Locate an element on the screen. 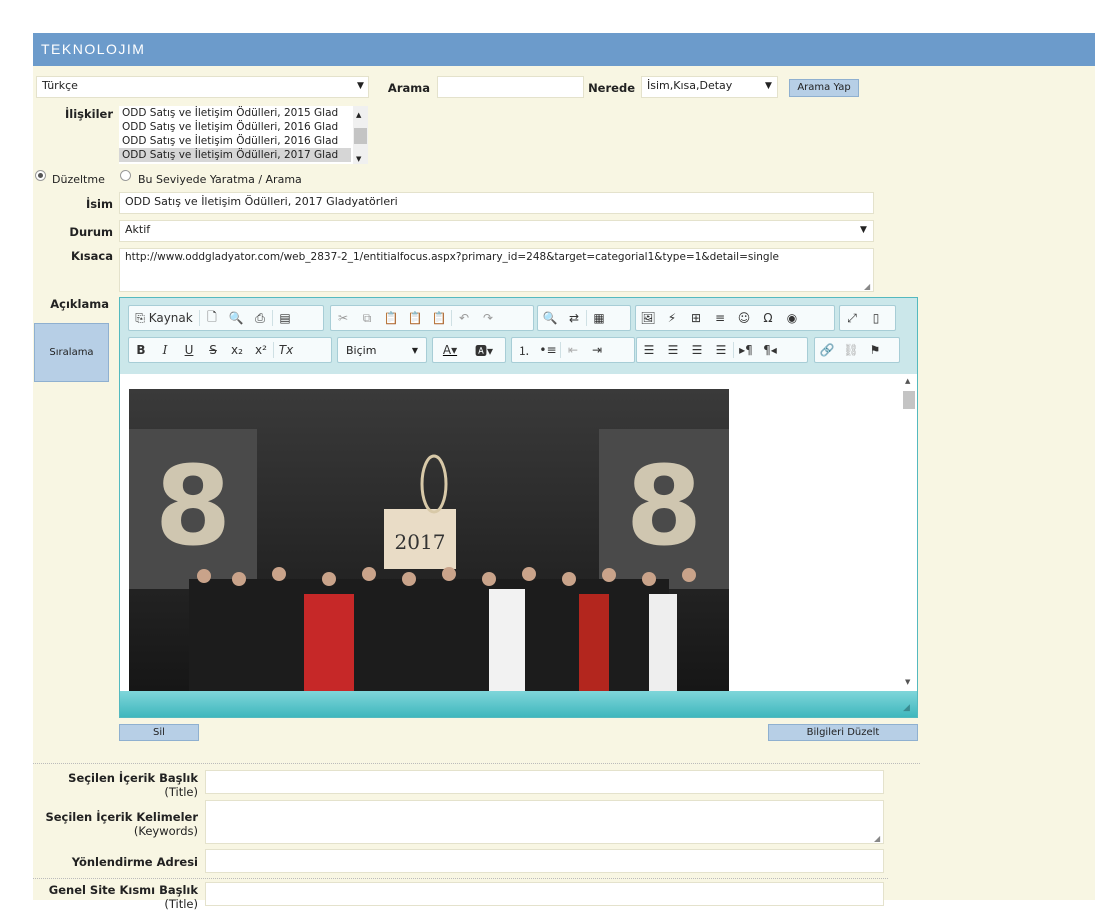  toolbar-links-group: 🔗 ⛓ ⚑ is located at coordinates (857, 350).